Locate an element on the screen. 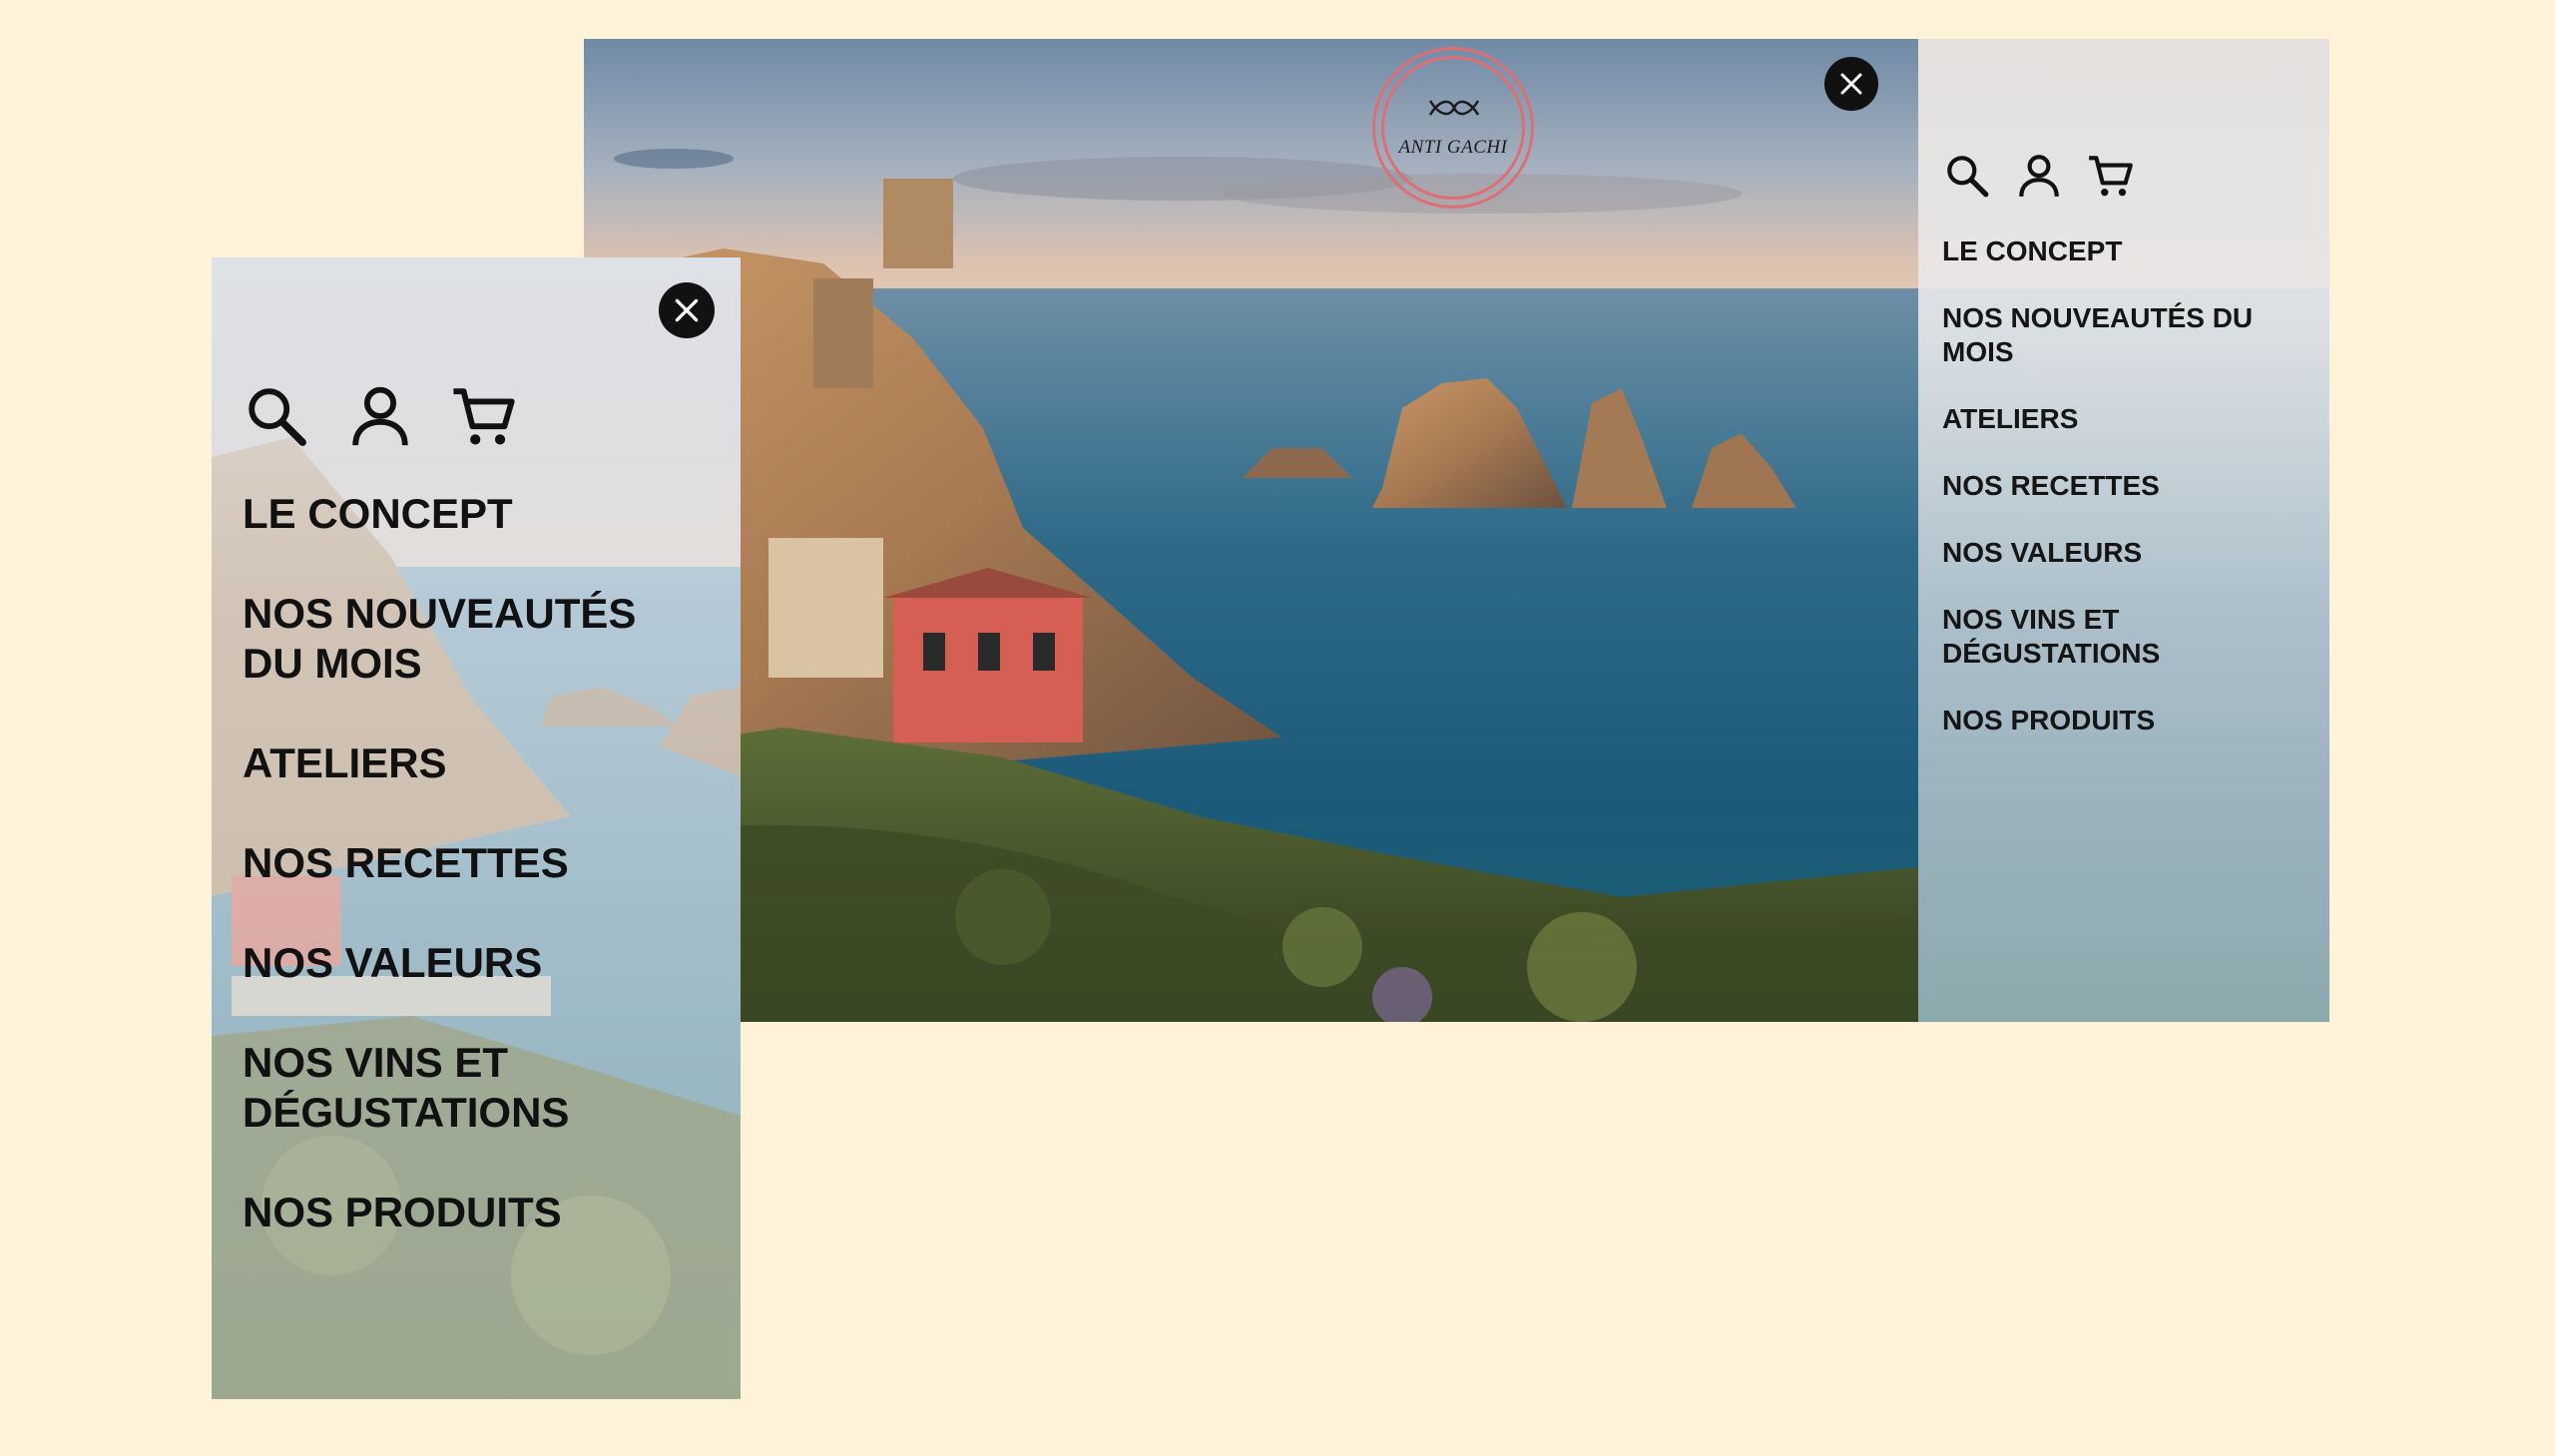 This screenshot has width=2555, height=1456. desktop-menu-item-ateliers: ATELIERS is located at coordinates (2102, 419).